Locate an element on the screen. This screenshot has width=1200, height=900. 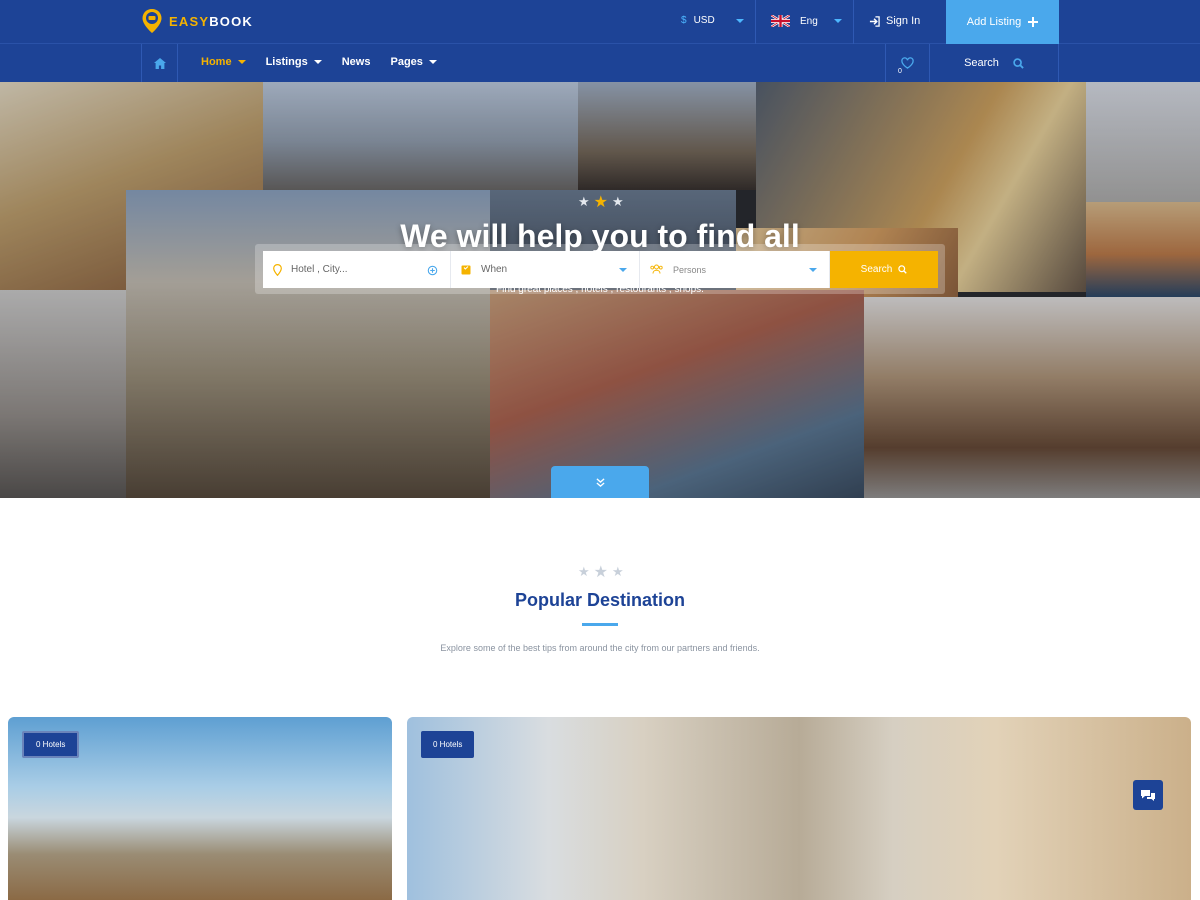
date-field: When is located at coordinates (545, 269).